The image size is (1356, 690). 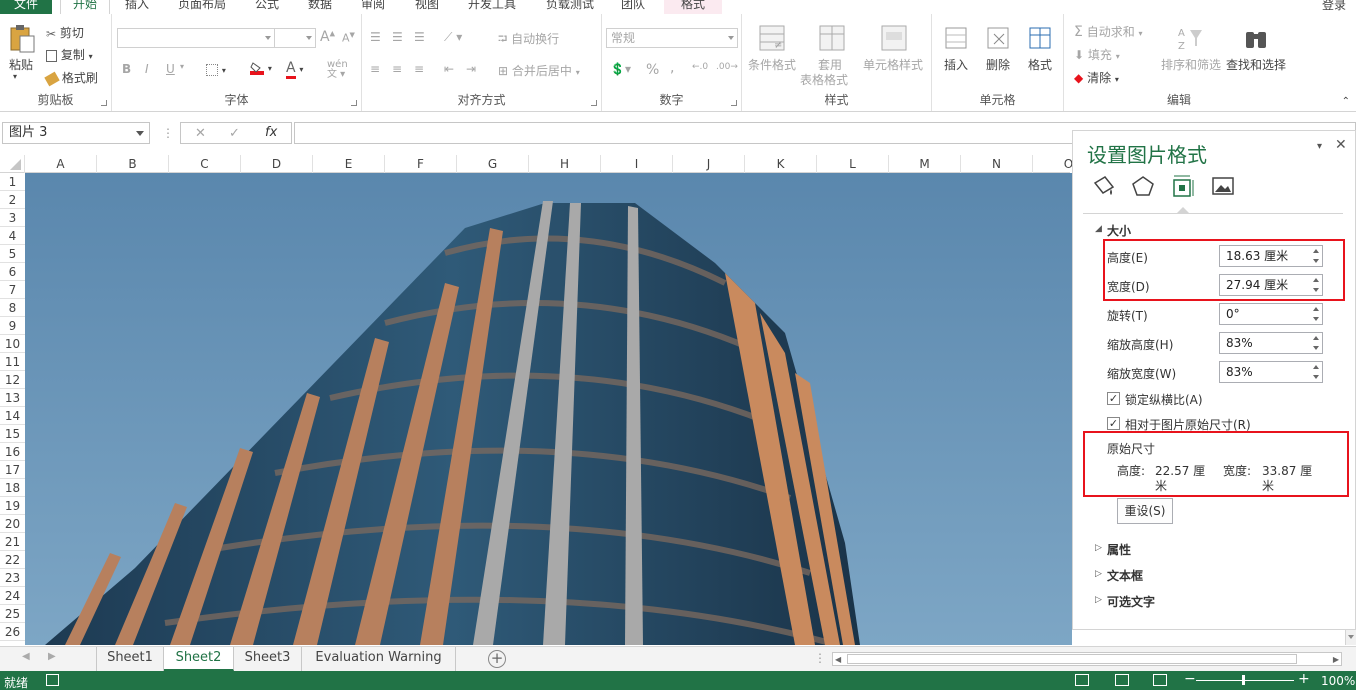 I want to click on row-header: 6, so click(x=12, y=272).